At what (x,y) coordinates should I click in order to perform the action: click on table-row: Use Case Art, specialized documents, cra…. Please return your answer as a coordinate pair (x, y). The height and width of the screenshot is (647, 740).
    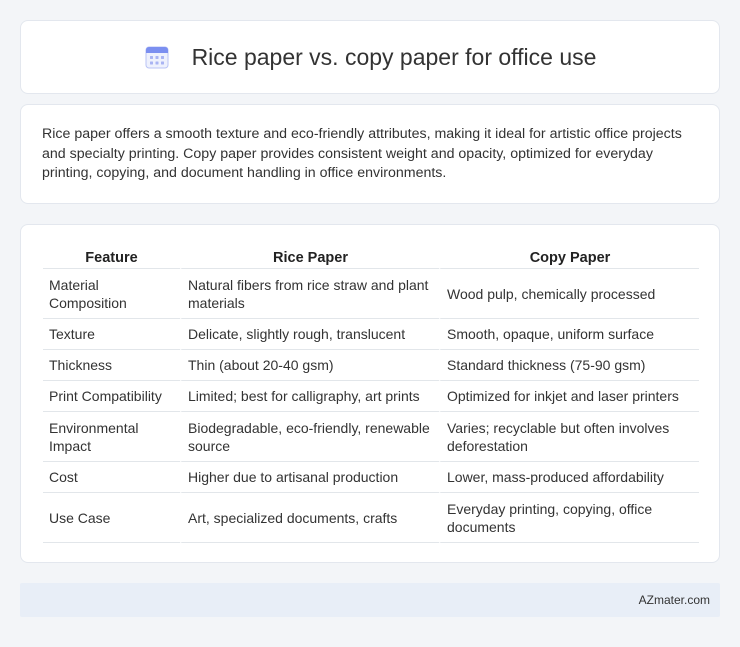
    Looking at the image, I should click on (371, 518).